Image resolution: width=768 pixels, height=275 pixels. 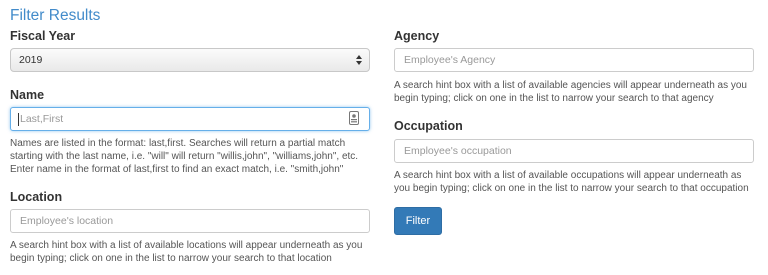 I want to click on name-input, so click(x=190, y=119).